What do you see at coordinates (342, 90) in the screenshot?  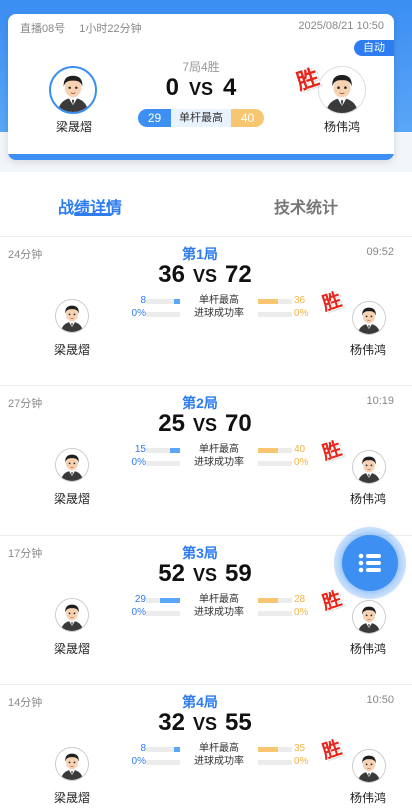 I see `right-player-avatar` at bounding box center [342, 90].